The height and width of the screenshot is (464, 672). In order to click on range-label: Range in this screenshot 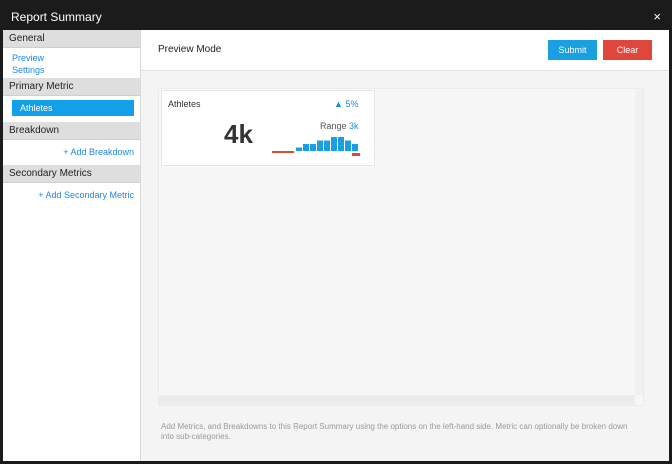, I will do `click(333, 126)`.